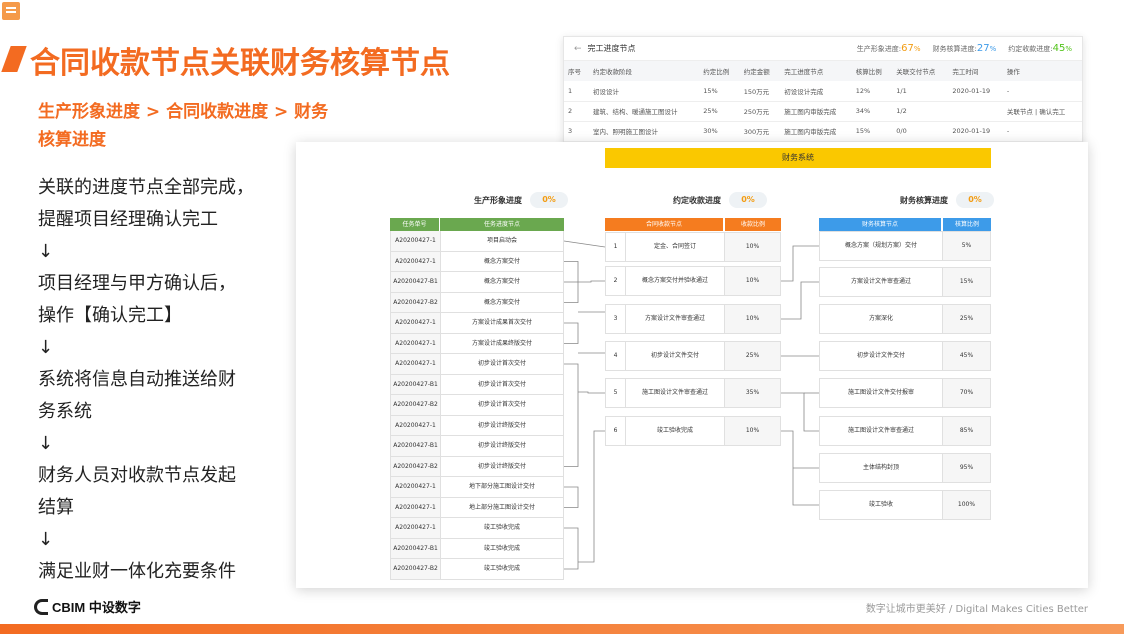  Describe the element at coordinates (697, 200) in the screenshot. I see `contract-progress-label: 约定收款进度` at that location.